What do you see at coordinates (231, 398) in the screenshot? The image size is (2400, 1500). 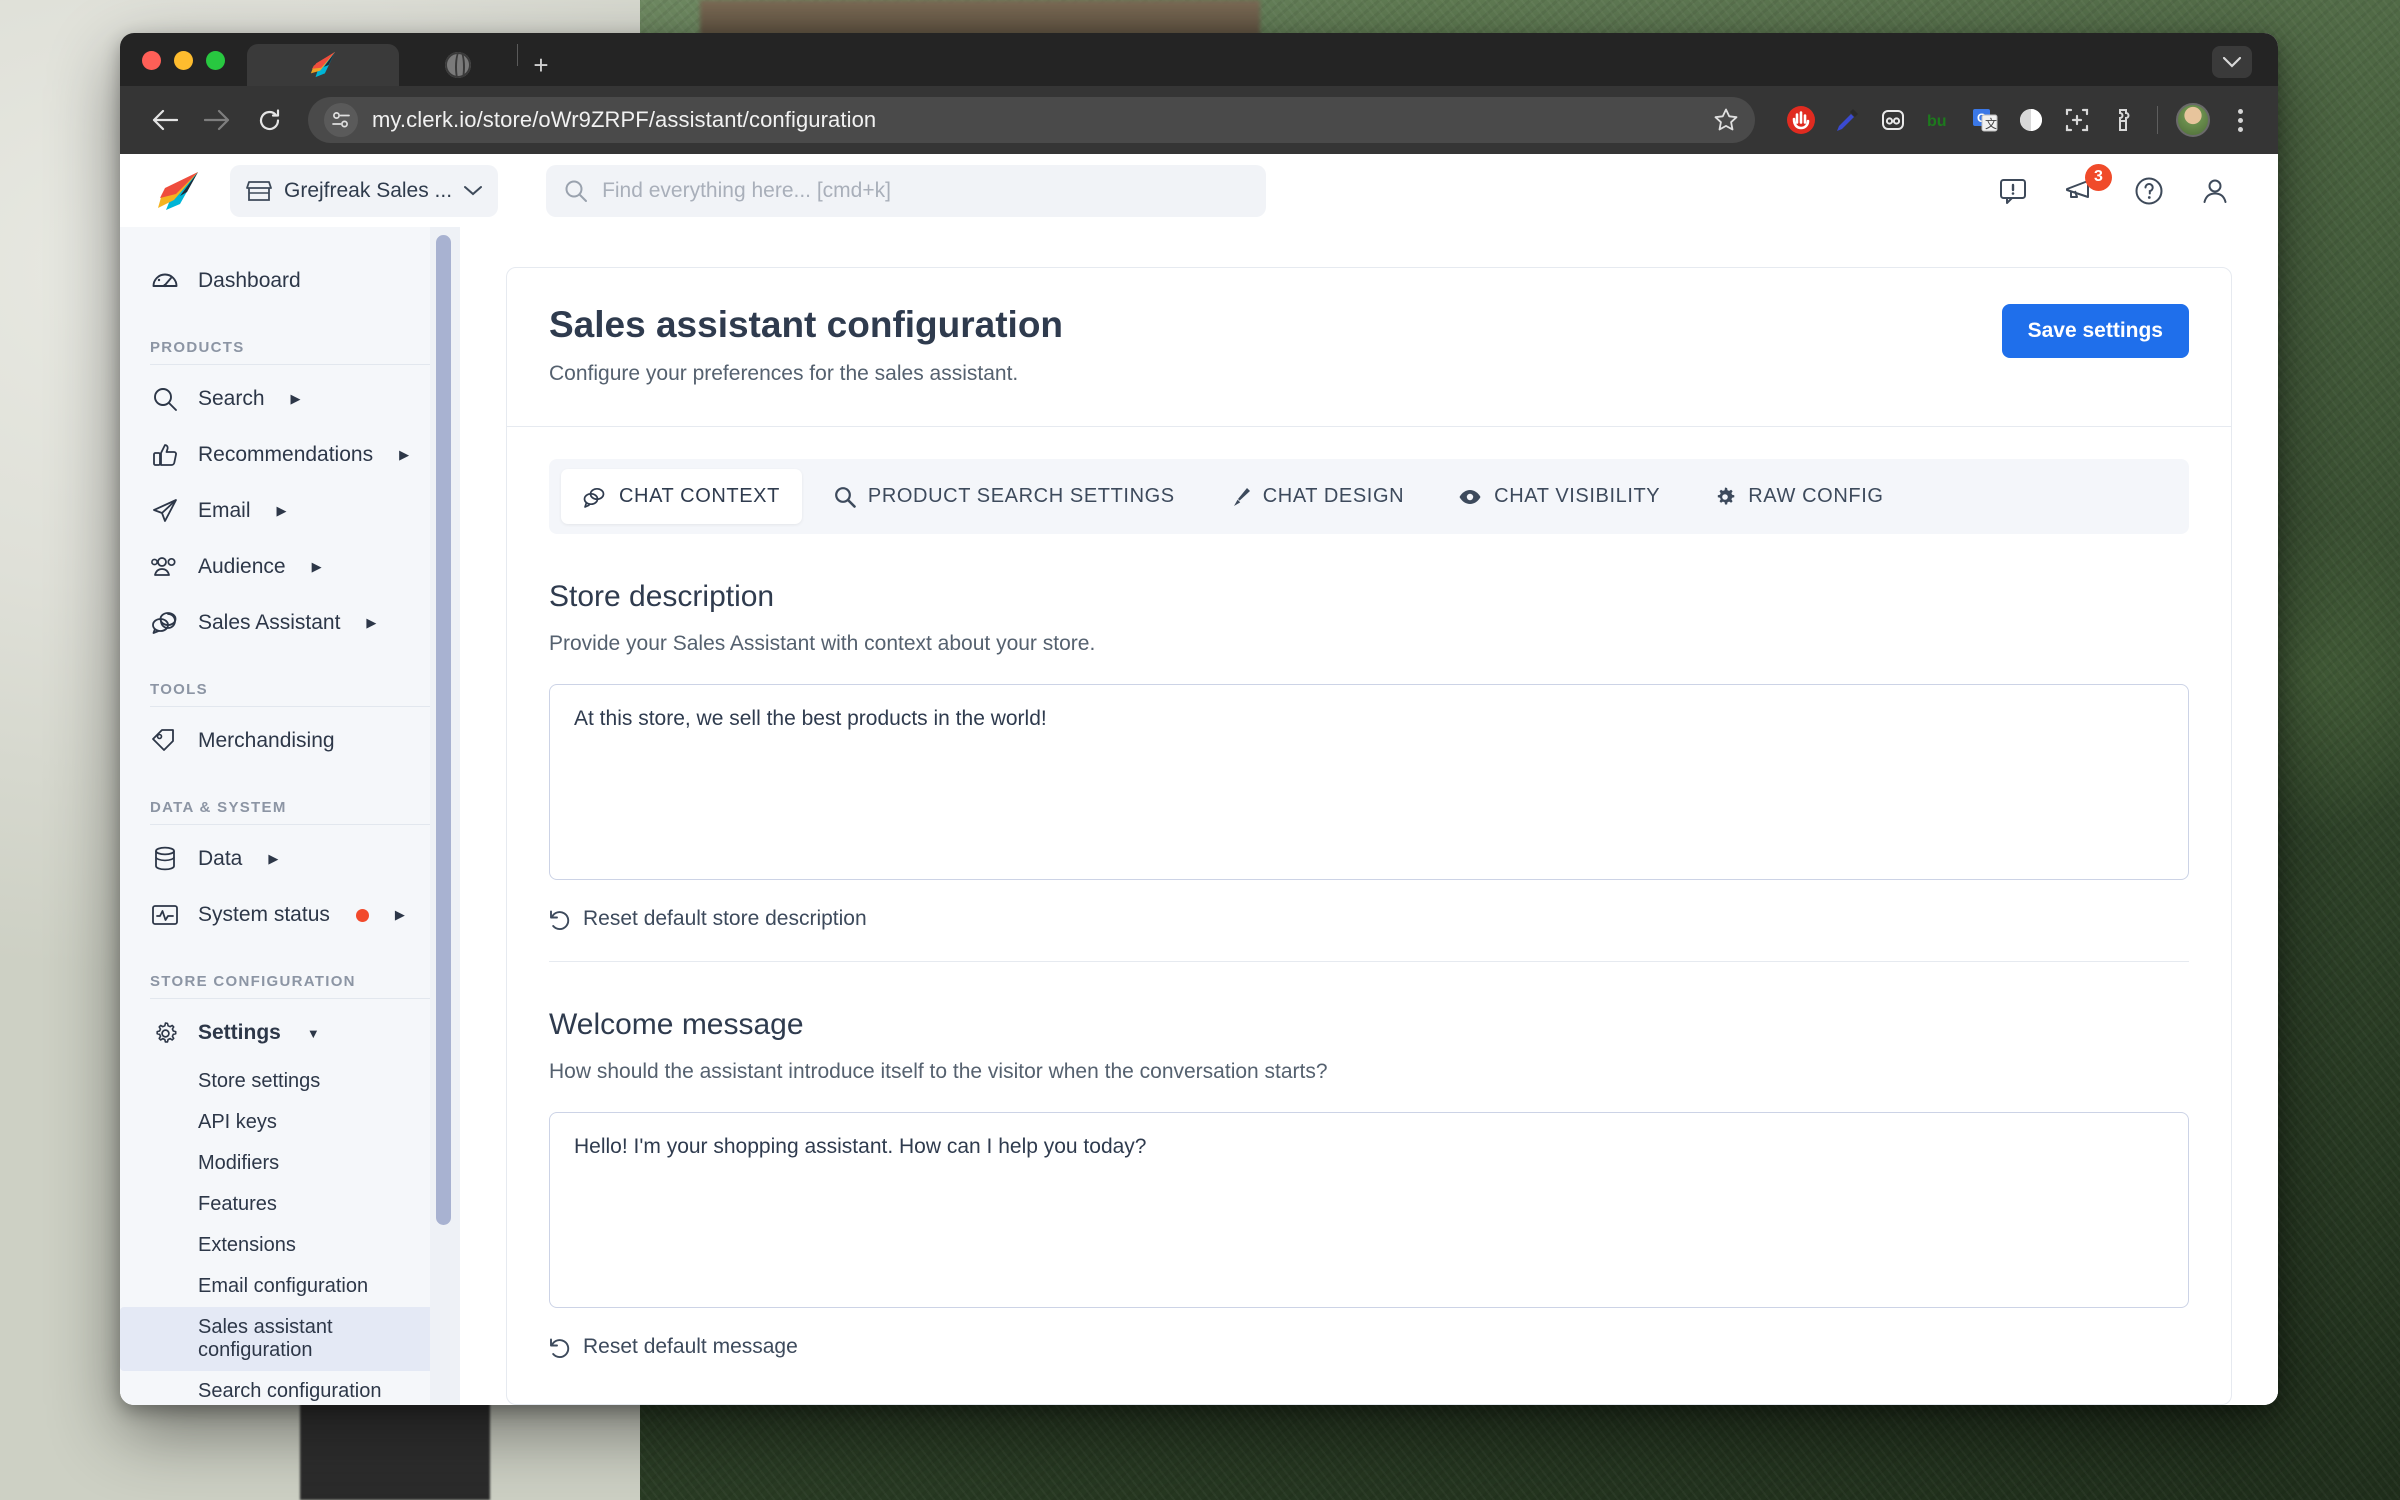 I see `sidebar-item-label: Search` at bounding box center [231, 398].